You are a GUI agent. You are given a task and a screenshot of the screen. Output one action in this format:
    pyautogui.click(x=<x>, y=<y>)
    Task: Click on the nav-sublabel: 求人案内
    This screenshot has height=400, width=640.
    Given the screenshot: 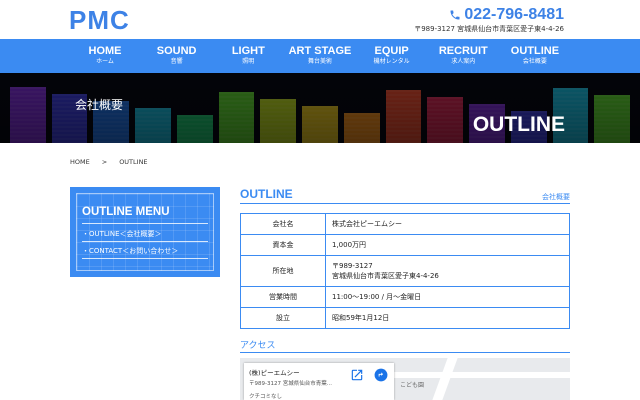 What is the action you would take?
    pyautogui.click(x=463, y=61)
    